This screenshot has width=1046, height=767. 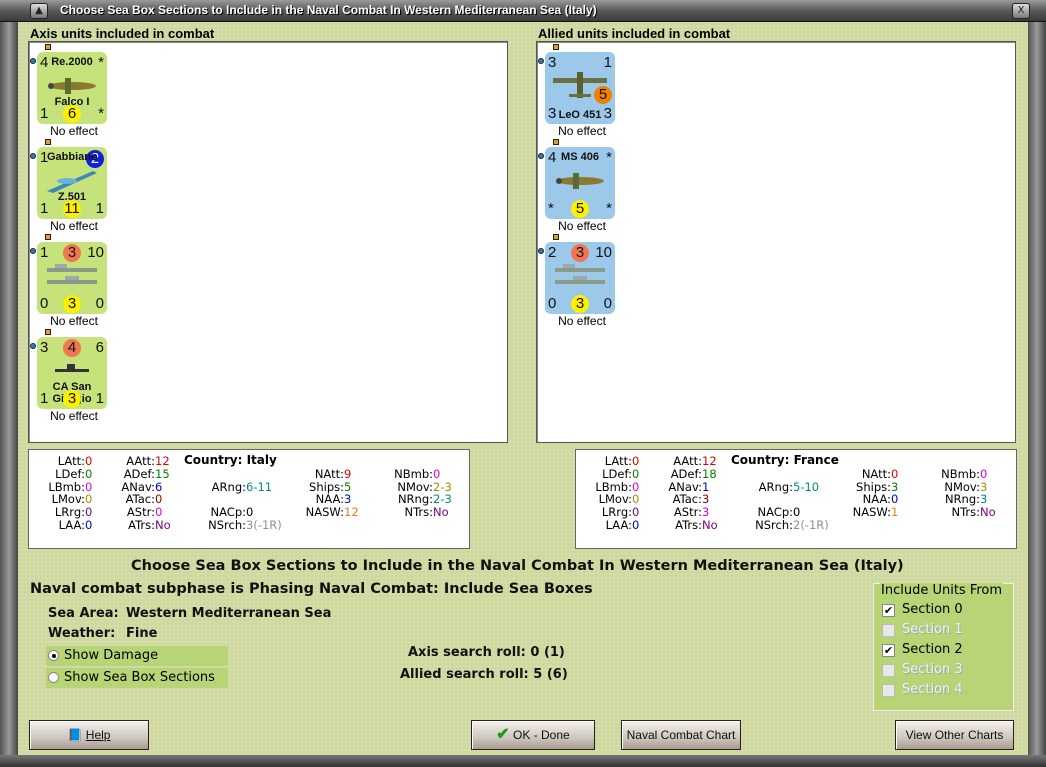 What do you see at coordinates (72, 157) in the screenshot?
I see `unit-name: Gabbiano` at bounding box center [72, 157].